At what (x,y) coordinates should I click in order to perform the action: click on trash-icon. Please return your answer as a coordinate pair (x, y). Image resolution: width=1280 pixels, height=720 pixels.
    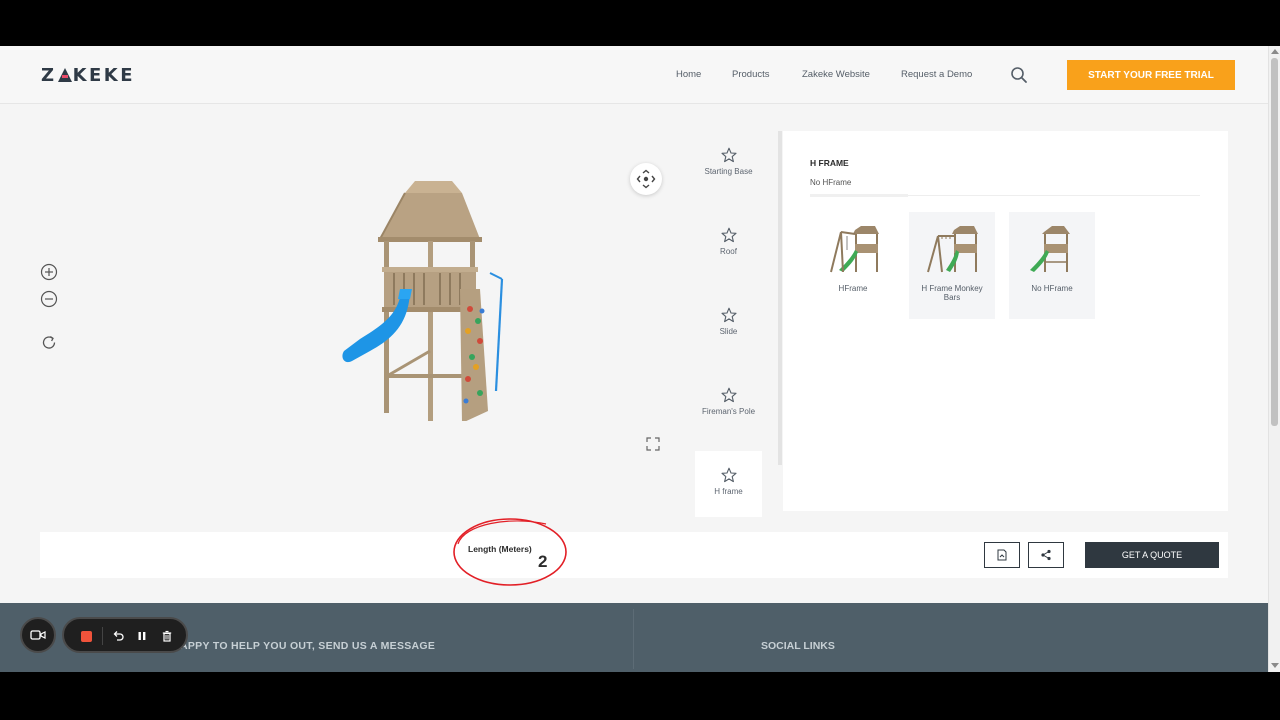
    Looking at the image, I should click on (167, 636).